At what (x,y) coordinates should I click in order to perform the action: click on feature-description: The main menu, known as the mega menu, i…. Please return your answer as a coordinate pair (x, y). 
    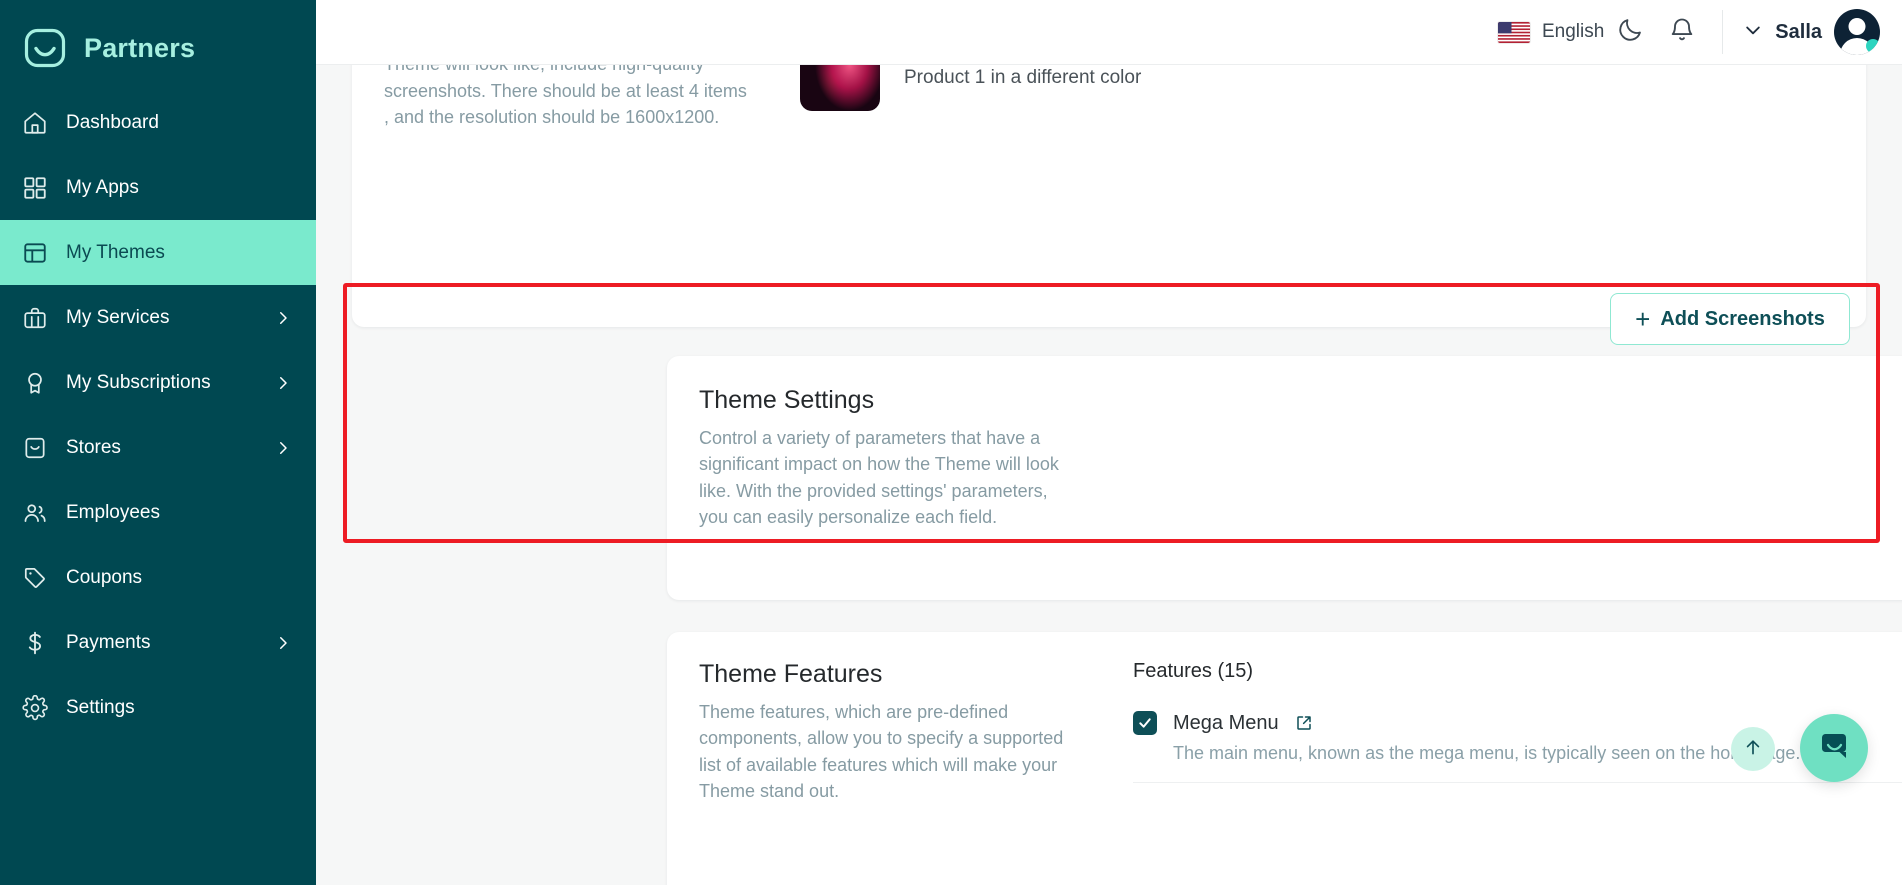
    Looking at the image, I should click on (1487, 753).